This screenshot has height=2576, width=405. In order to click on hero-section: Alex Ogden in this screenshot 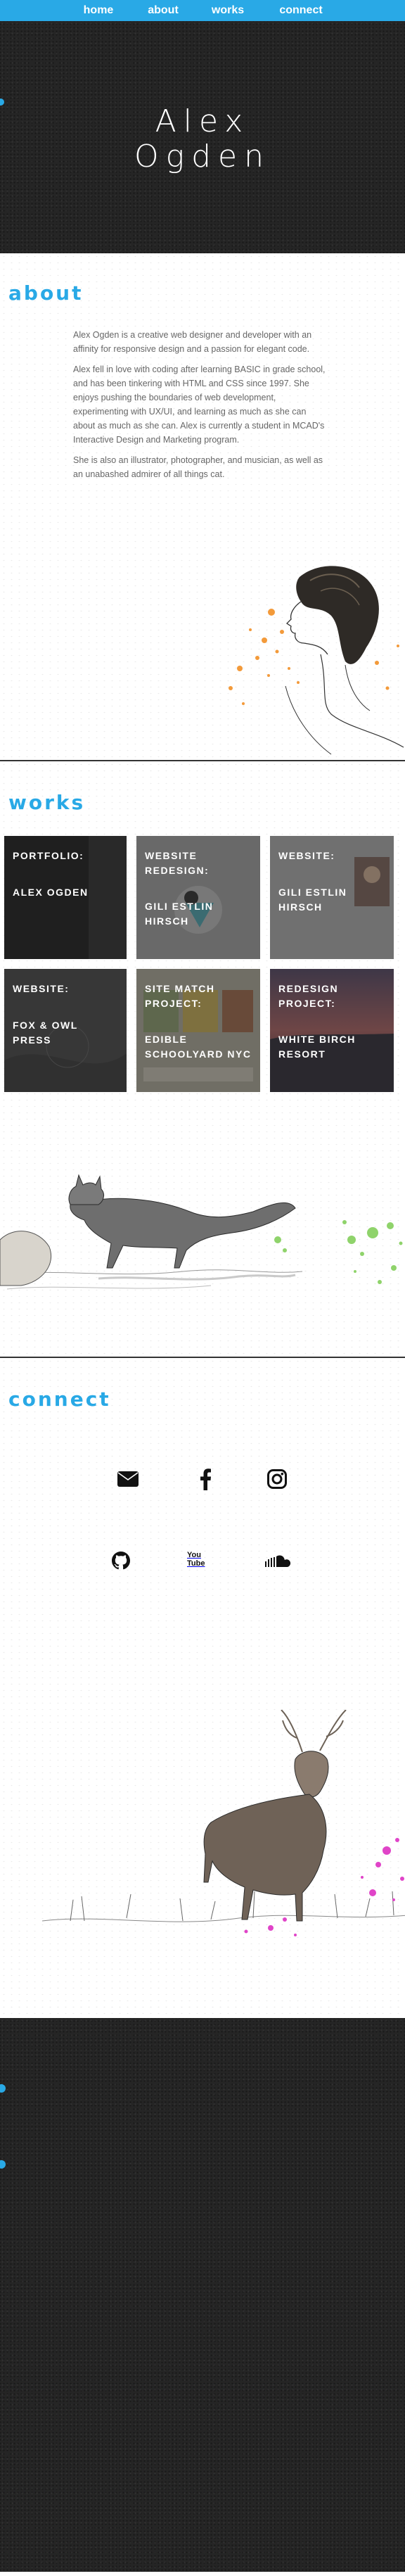, I will do `click(202, 137)`.